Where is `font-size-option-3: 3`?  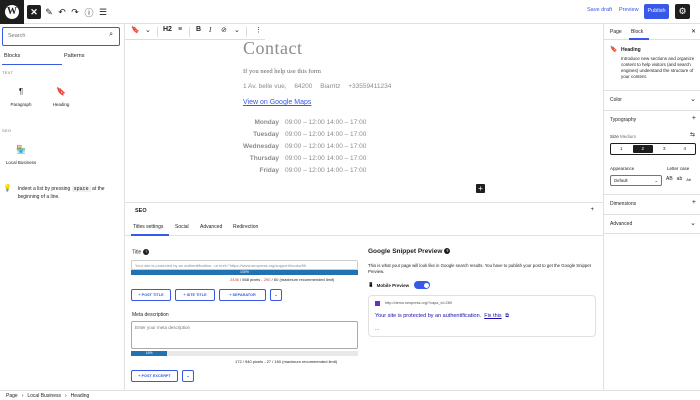
font-size-option-3: 3 is located at coordinates (664, 149).